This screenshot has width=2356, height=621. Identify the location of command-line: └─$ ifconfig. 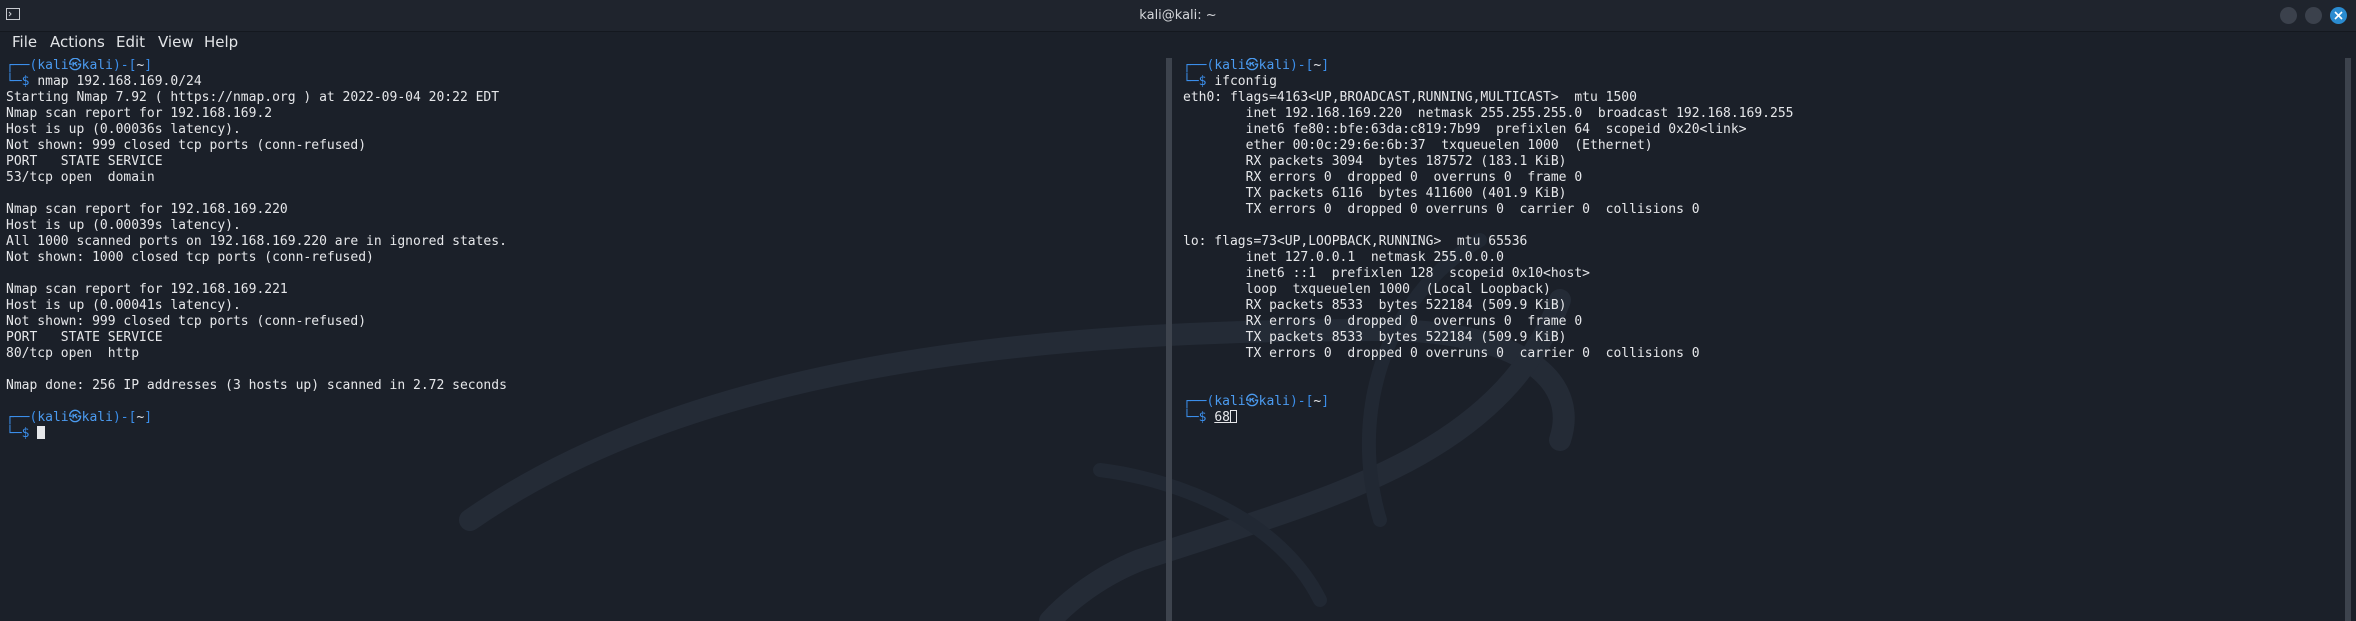
(1764, 82).